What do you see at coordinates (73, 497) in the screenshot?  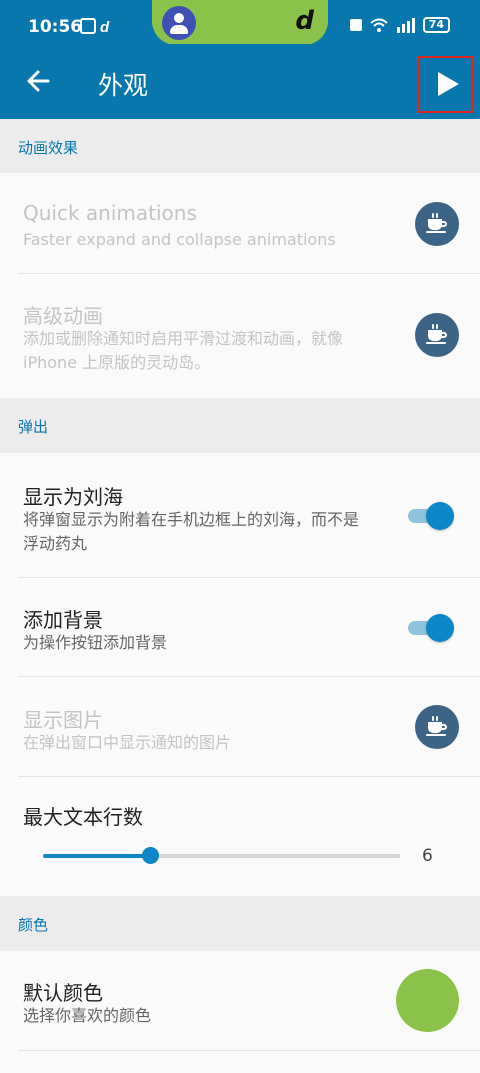 I see `setting-title: 显示为刘海` at bounding box center [73, 497].